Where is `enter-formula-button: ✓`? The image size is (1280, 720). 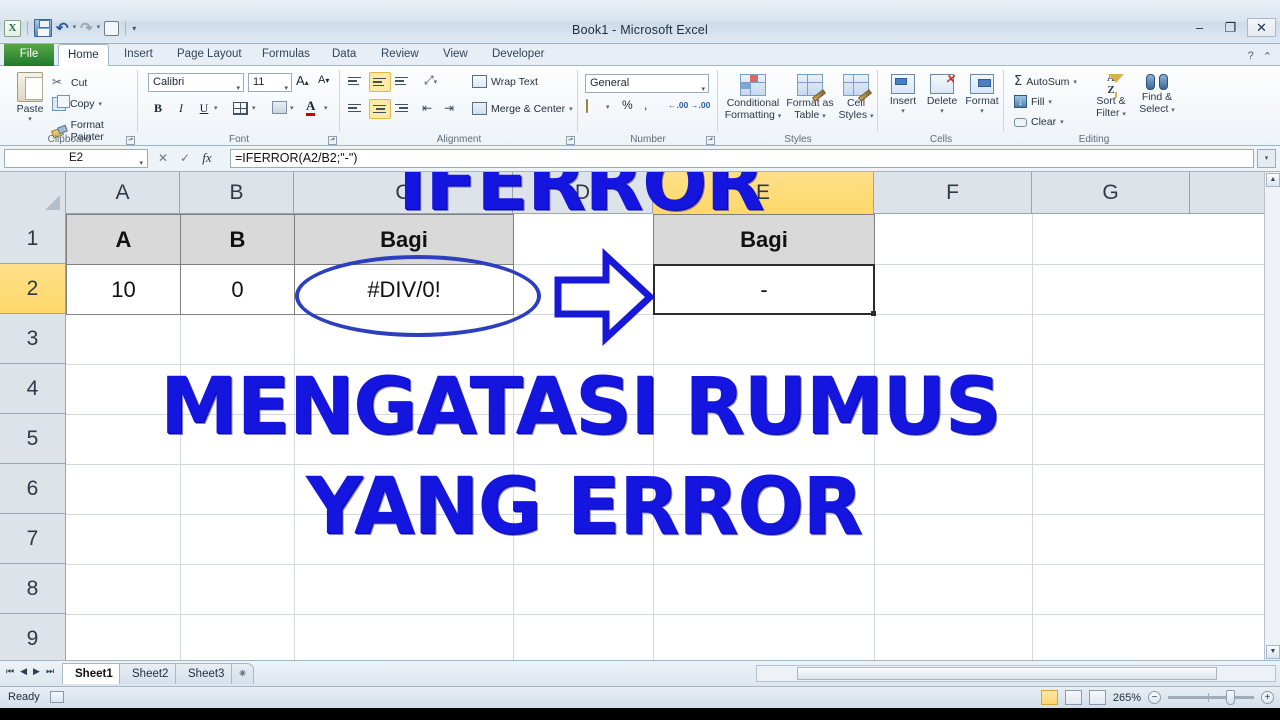 enter-formula-button: ✓ is located at coordinates (185, 158).